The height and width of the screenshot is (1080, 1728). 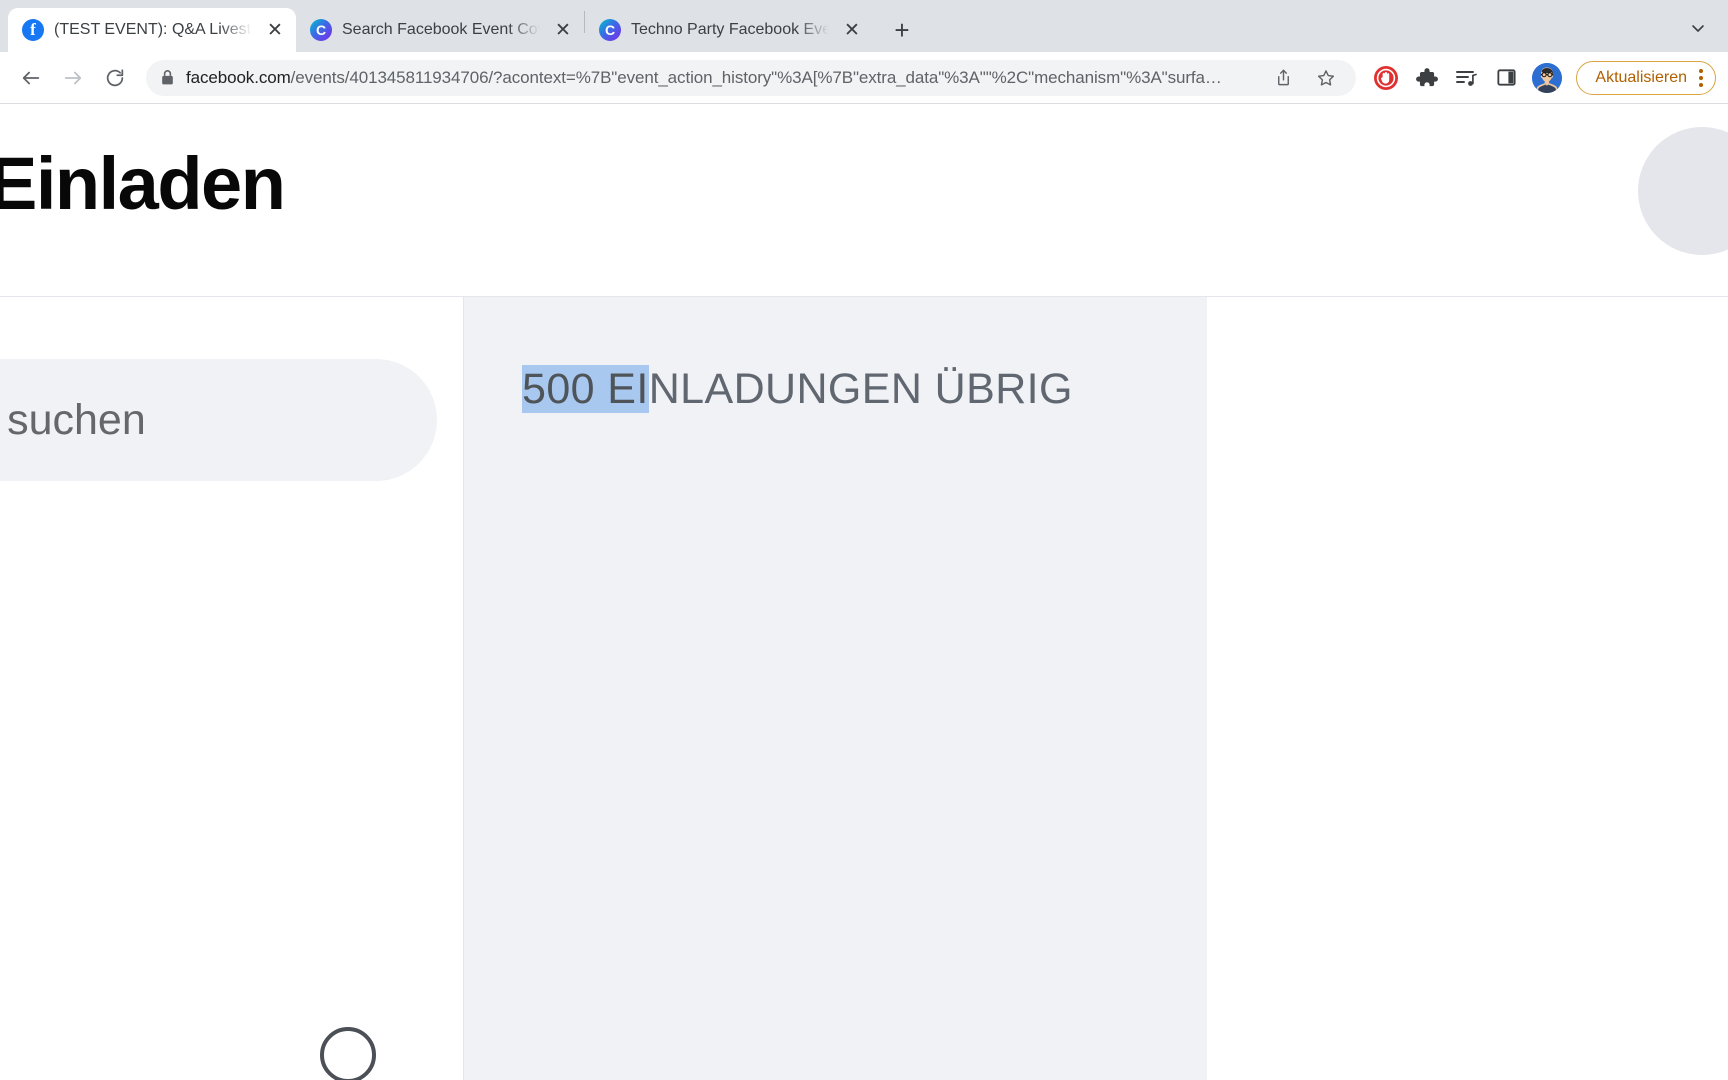 I want to click on browser-tab-2: Techno Party Facebook Event C ✕, so click(x=729, y=30).